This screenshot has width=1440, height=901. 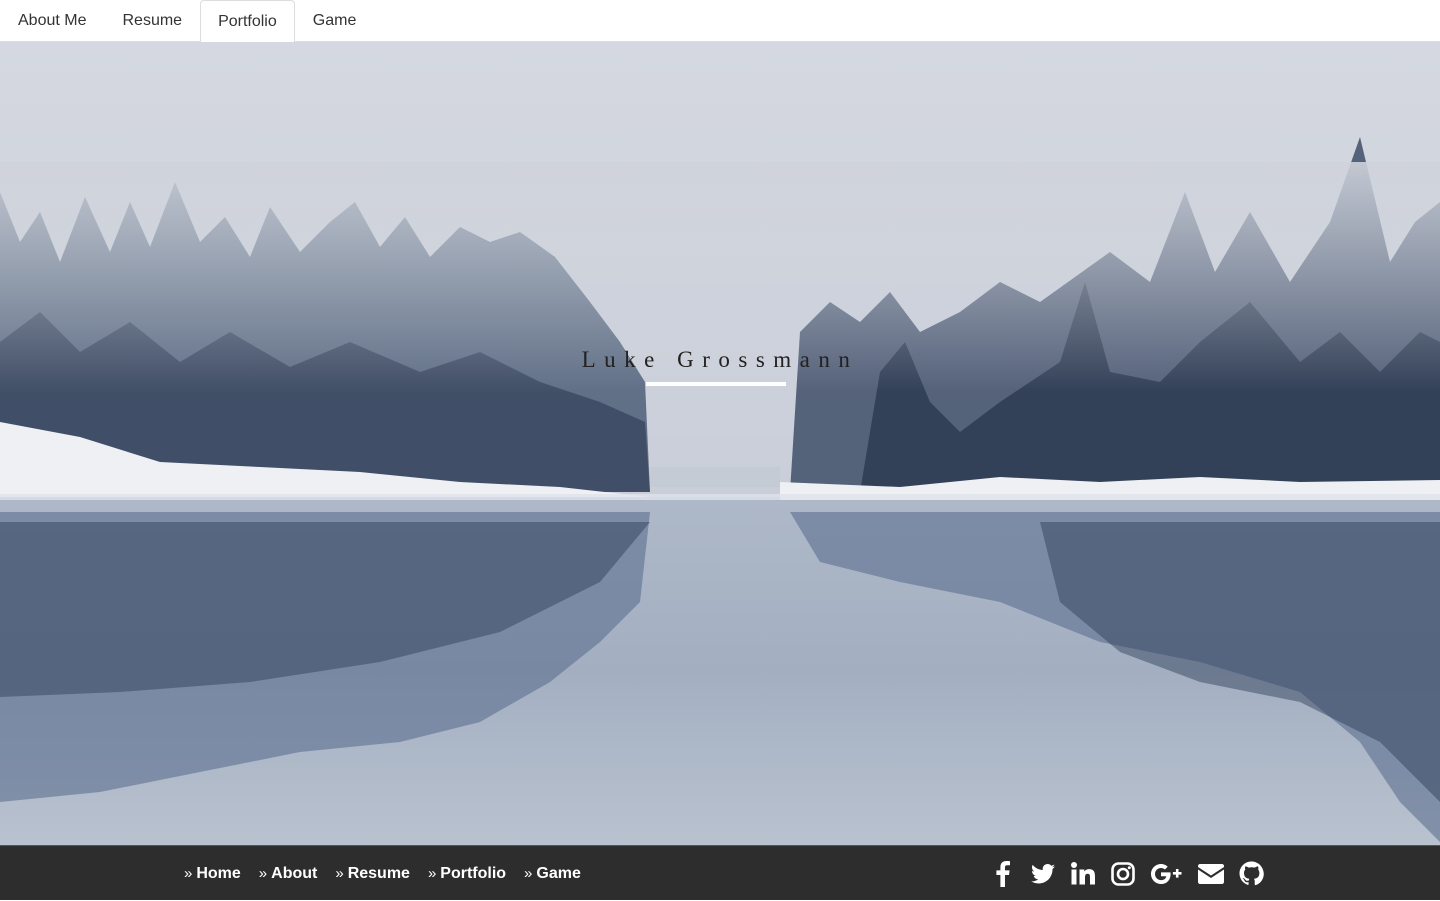 I want to click on tab-resume: Resume, so click(x=152, y=20).